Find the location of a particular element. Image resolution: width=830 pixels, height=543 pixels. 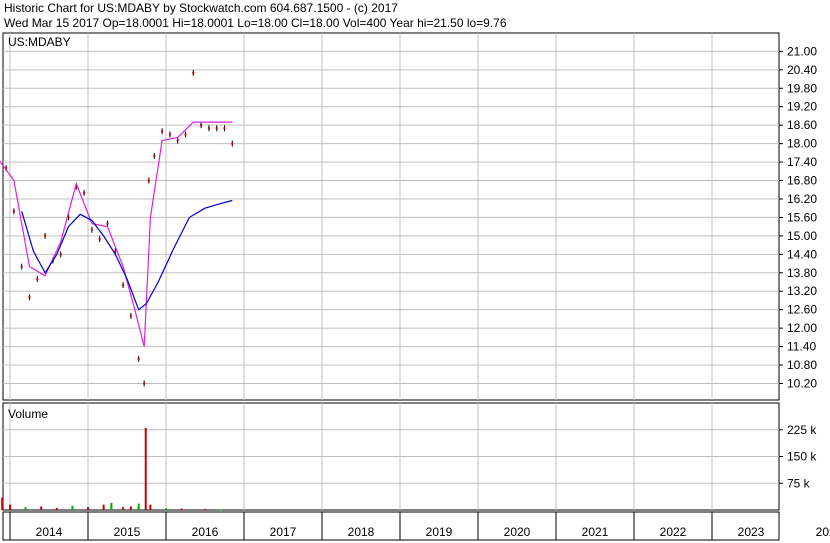

price-tick-label: 20.40 is located at coordinates (802, 70).